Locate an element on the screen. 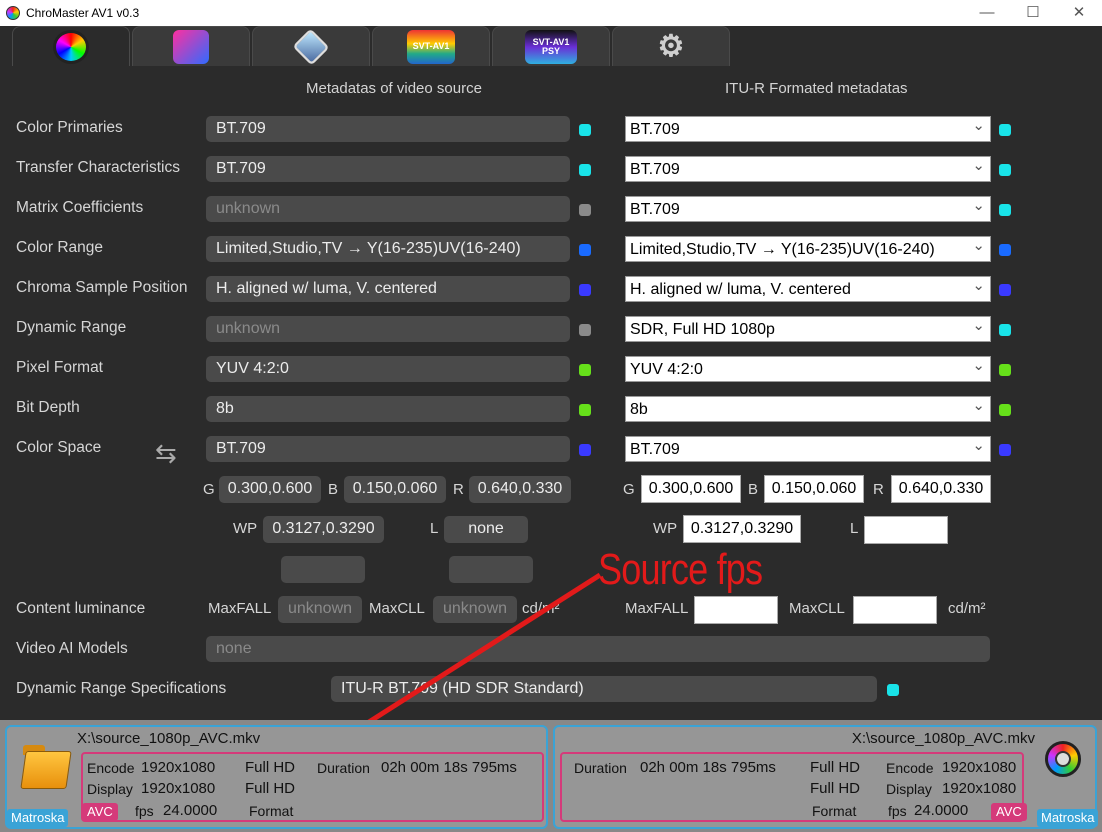 The image size is (1102, 832). output-format-label: Format is located at coordinates (834, 811).